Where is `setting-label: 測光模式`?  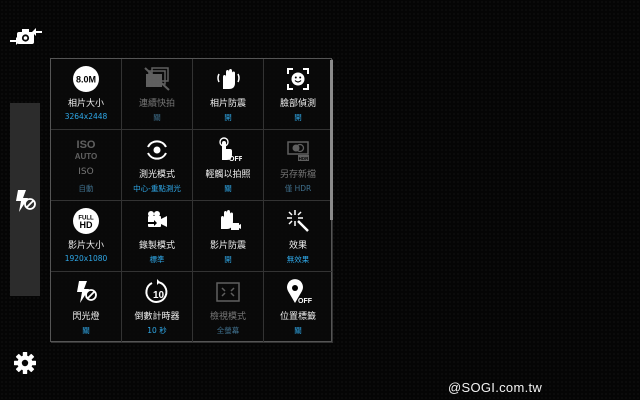 setting-label: 測光模式 is located at coordinates (156, 175).